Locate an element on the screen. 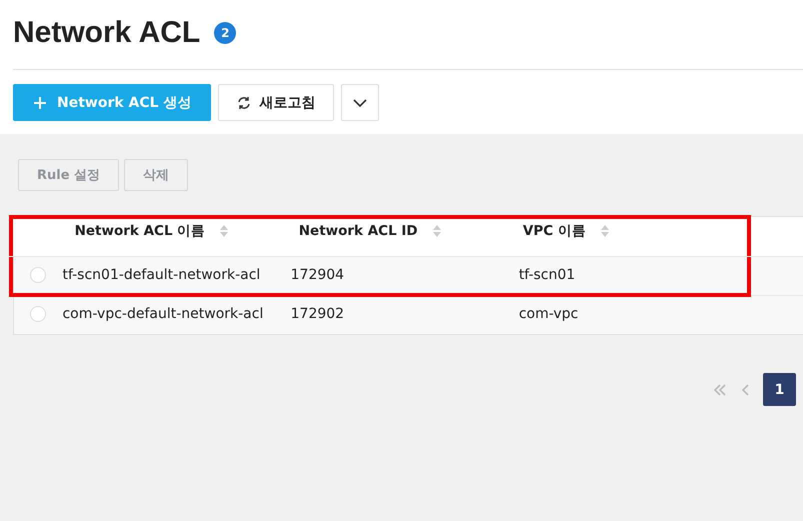 The image size is (803, 521). table-cell: com-vpc-default-network-acl is located at coordinates (163, 314).